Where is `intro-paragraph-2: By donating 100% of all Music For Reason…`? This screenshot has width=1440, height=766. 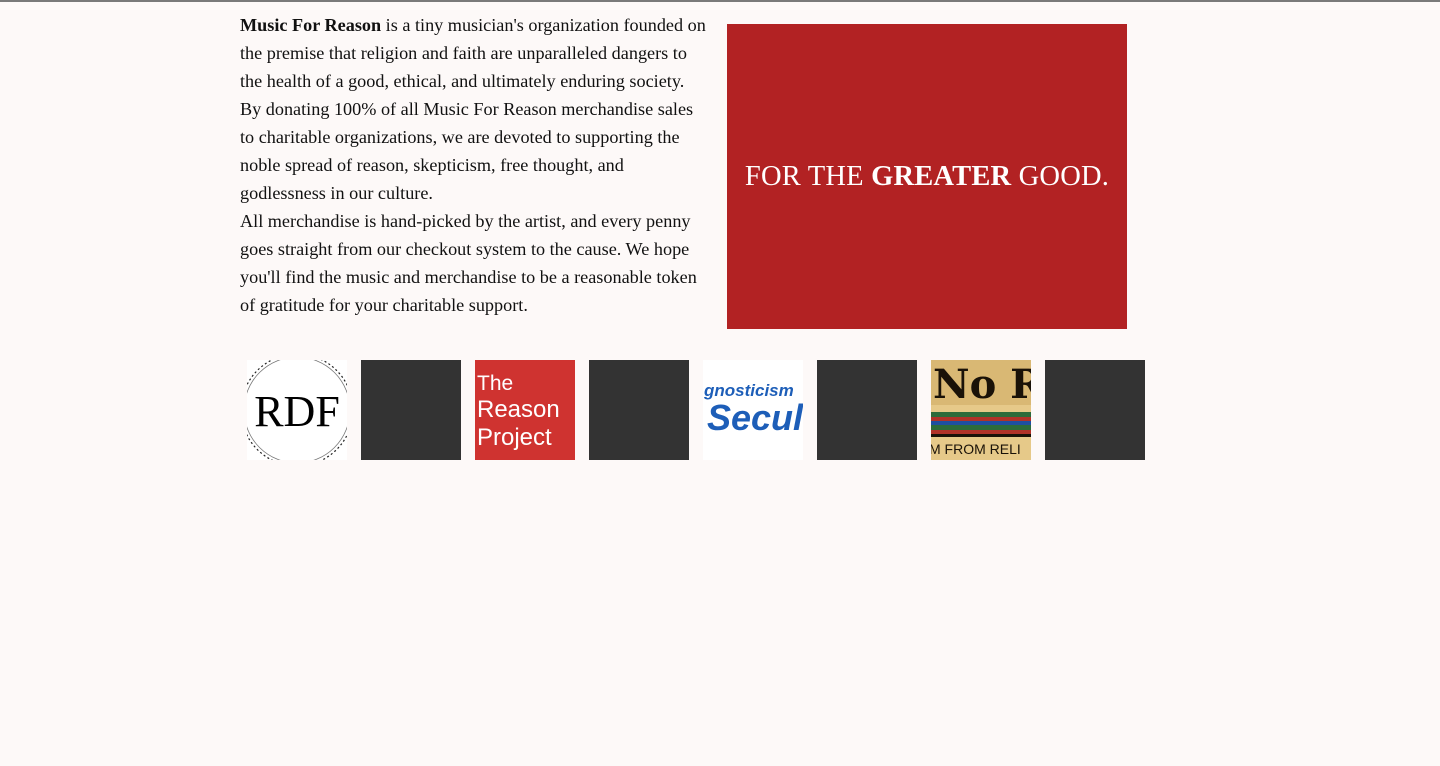
intro-paragraph-2: By donating 100% of all Music For Reason… is located at coordinates (467, 151).